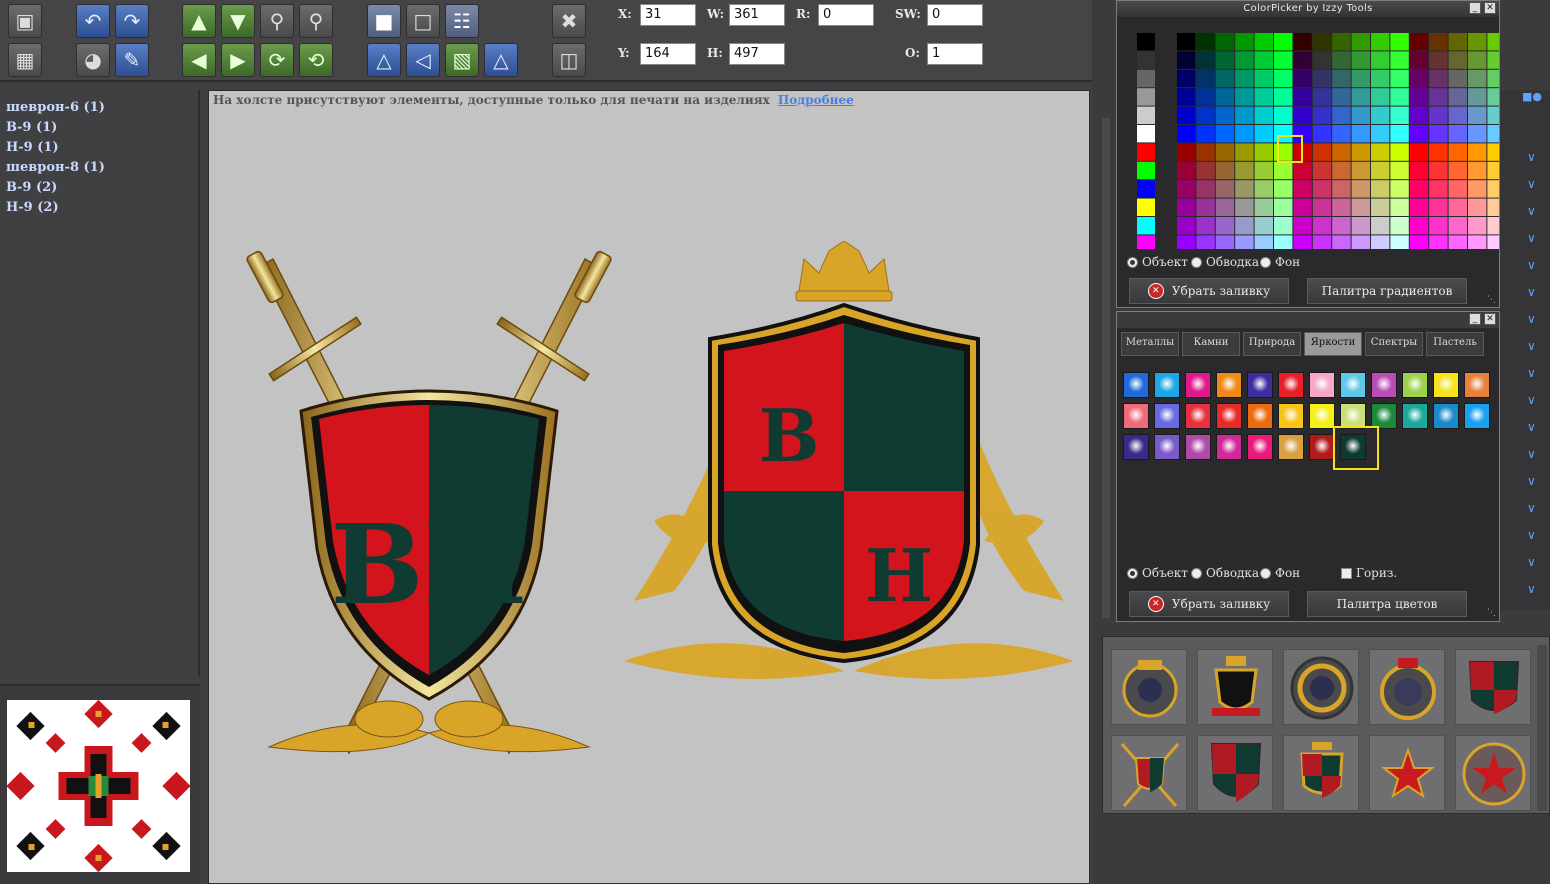 Image resolution: width=1550 pixels, height=884 pixels. What do you see at coordinates (98, 786) in the screenshot?
I see `ornament-preview` at bounding box center [98, 786].